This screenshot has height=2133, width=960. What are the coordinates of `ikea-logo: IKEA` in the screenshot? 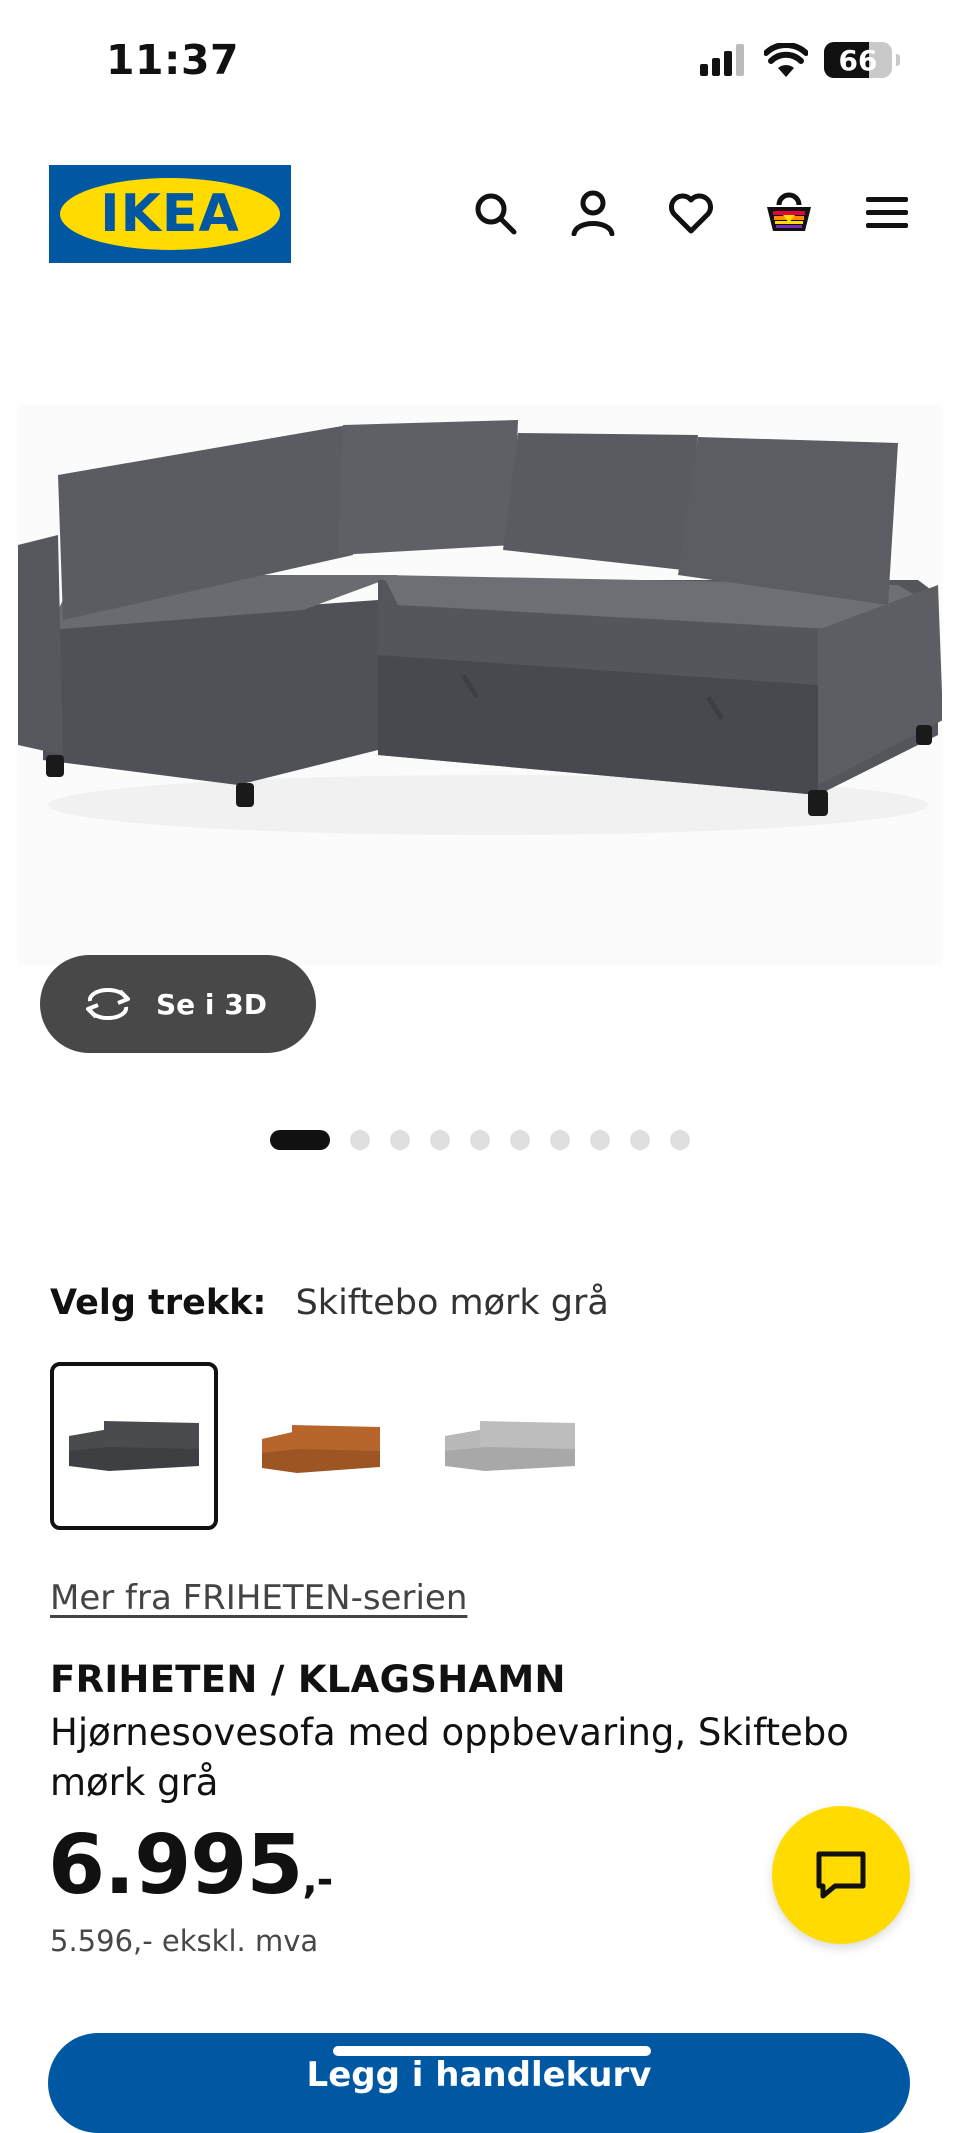 It's located at (170, 214).